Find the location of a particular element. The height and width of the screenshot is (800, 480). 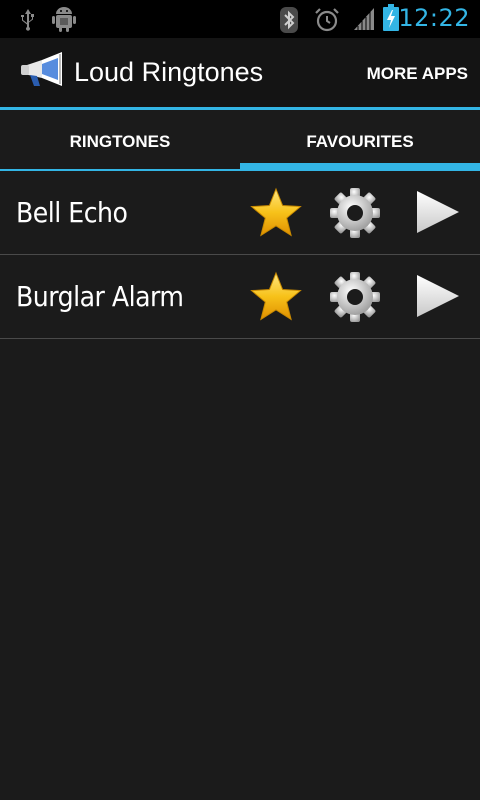

app-title: Loud Ringtones is located at coordinates (169, 72).